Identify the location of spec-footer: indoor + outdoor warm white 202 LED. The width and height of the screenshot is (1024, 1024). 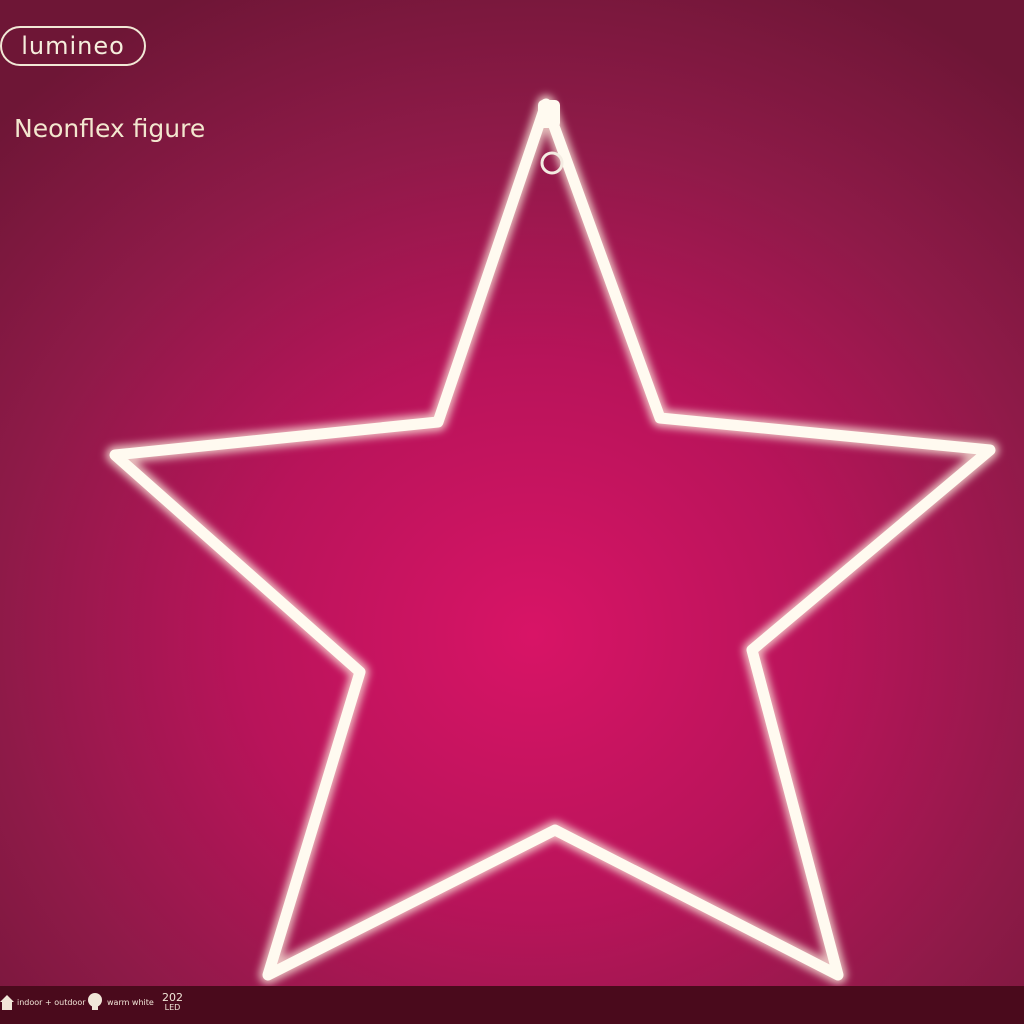
(512, 1005).